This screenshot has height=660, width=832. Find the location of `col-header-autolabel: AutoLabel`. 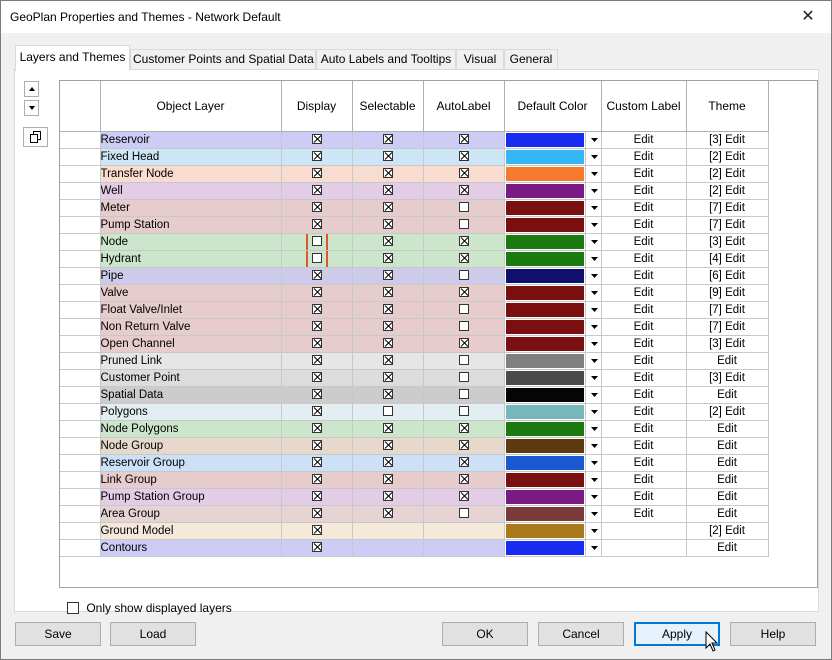

col-header-autolabel: AutoLabel is located at coordinates (464, 106).